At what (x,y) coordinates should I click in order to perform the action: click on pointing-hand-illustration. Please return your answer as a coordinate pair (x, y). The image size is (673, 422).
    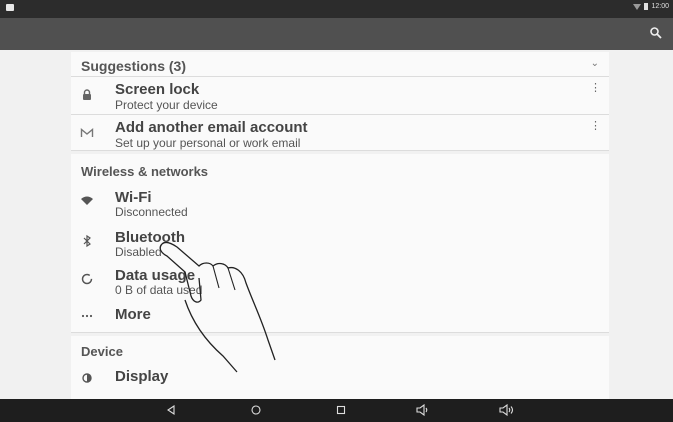
    Looking at the image, I should click on (217, 307).